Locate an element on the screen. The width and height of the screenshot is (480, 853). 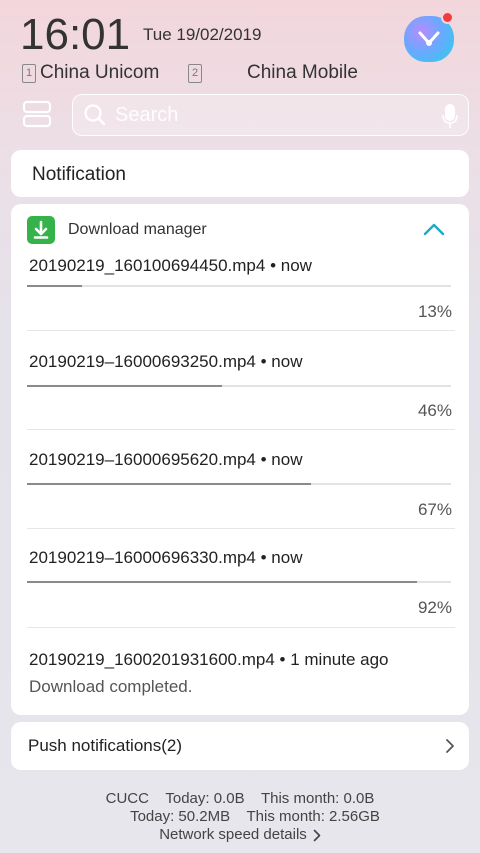
download-manager-title: Download manager is located at coordinates (137, 229).